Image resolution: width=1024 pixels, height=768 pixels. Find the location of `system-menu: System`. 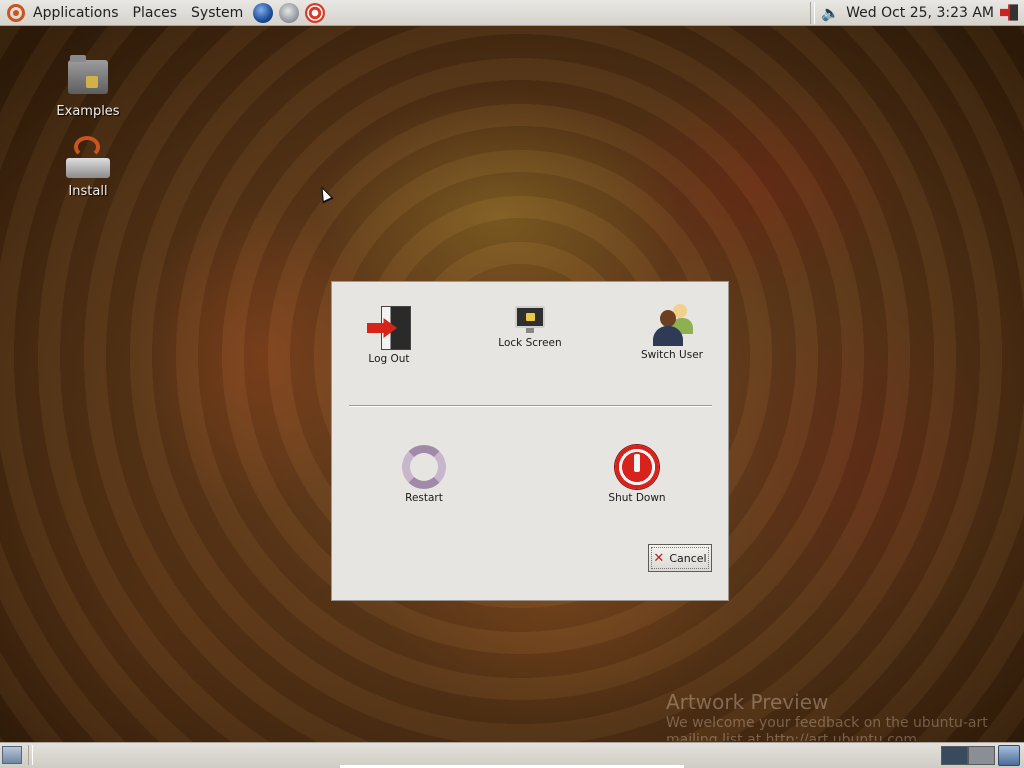

system-menu: System is located at coordinates (217, 13).